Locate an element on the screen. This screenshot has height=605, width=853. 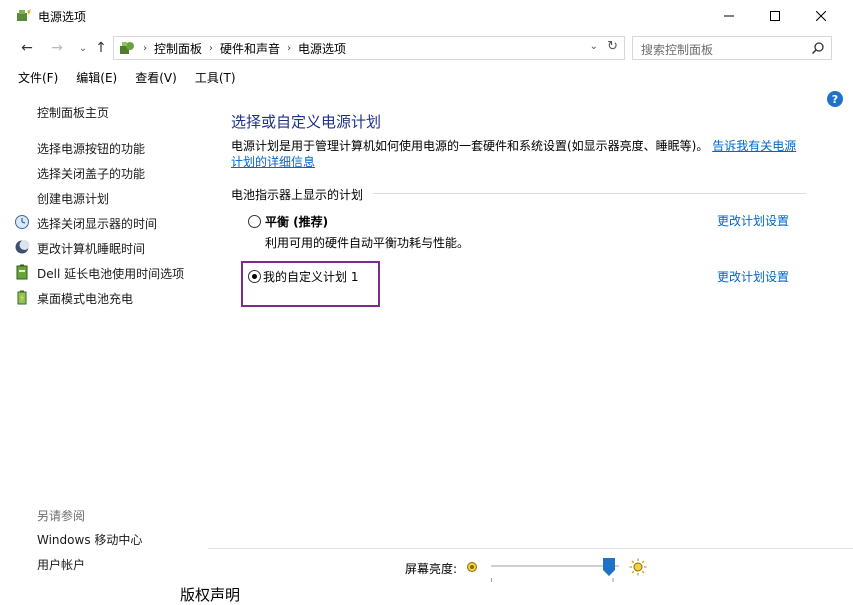
breadcrumb-hardware-sound: 硬件和声音 is located at coordinates (250, 48).